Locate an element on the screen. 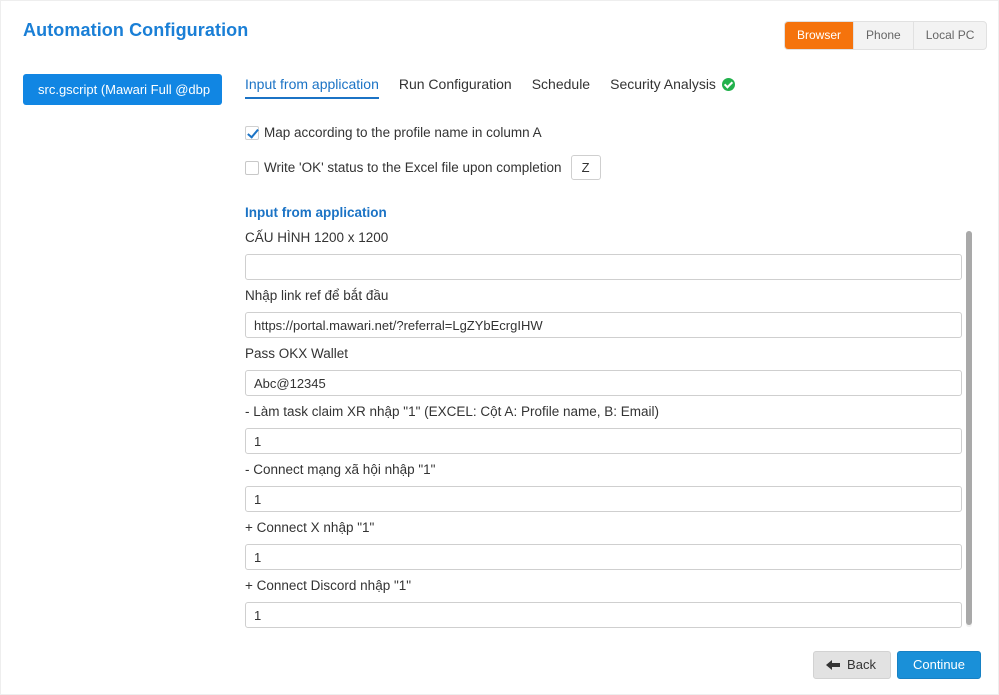  tab-schedule: Schedule is located at coordinates (561, 87).